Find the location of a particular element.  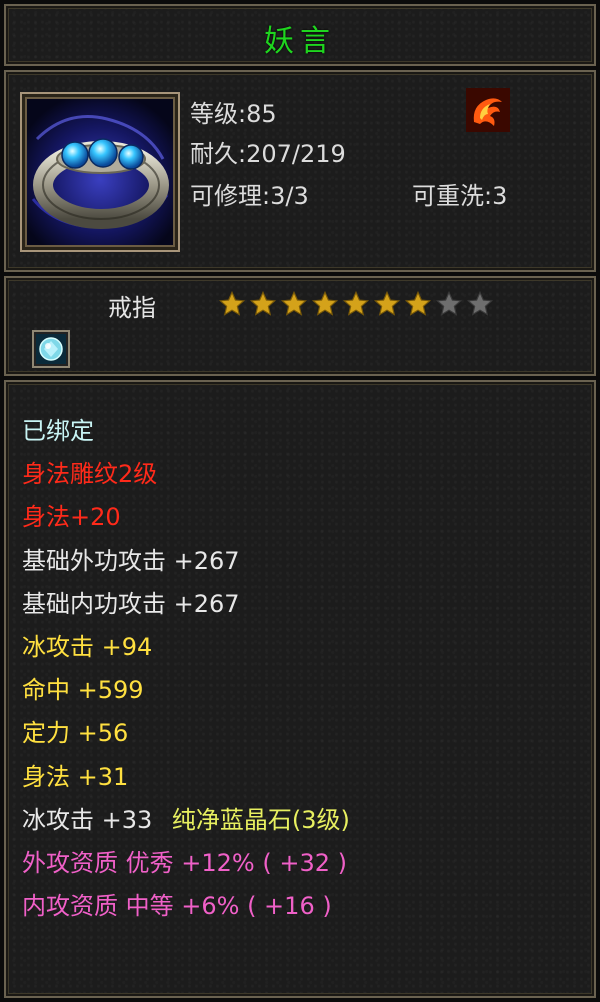

title-bar: 妖言 is located at coordinates (300, 35).